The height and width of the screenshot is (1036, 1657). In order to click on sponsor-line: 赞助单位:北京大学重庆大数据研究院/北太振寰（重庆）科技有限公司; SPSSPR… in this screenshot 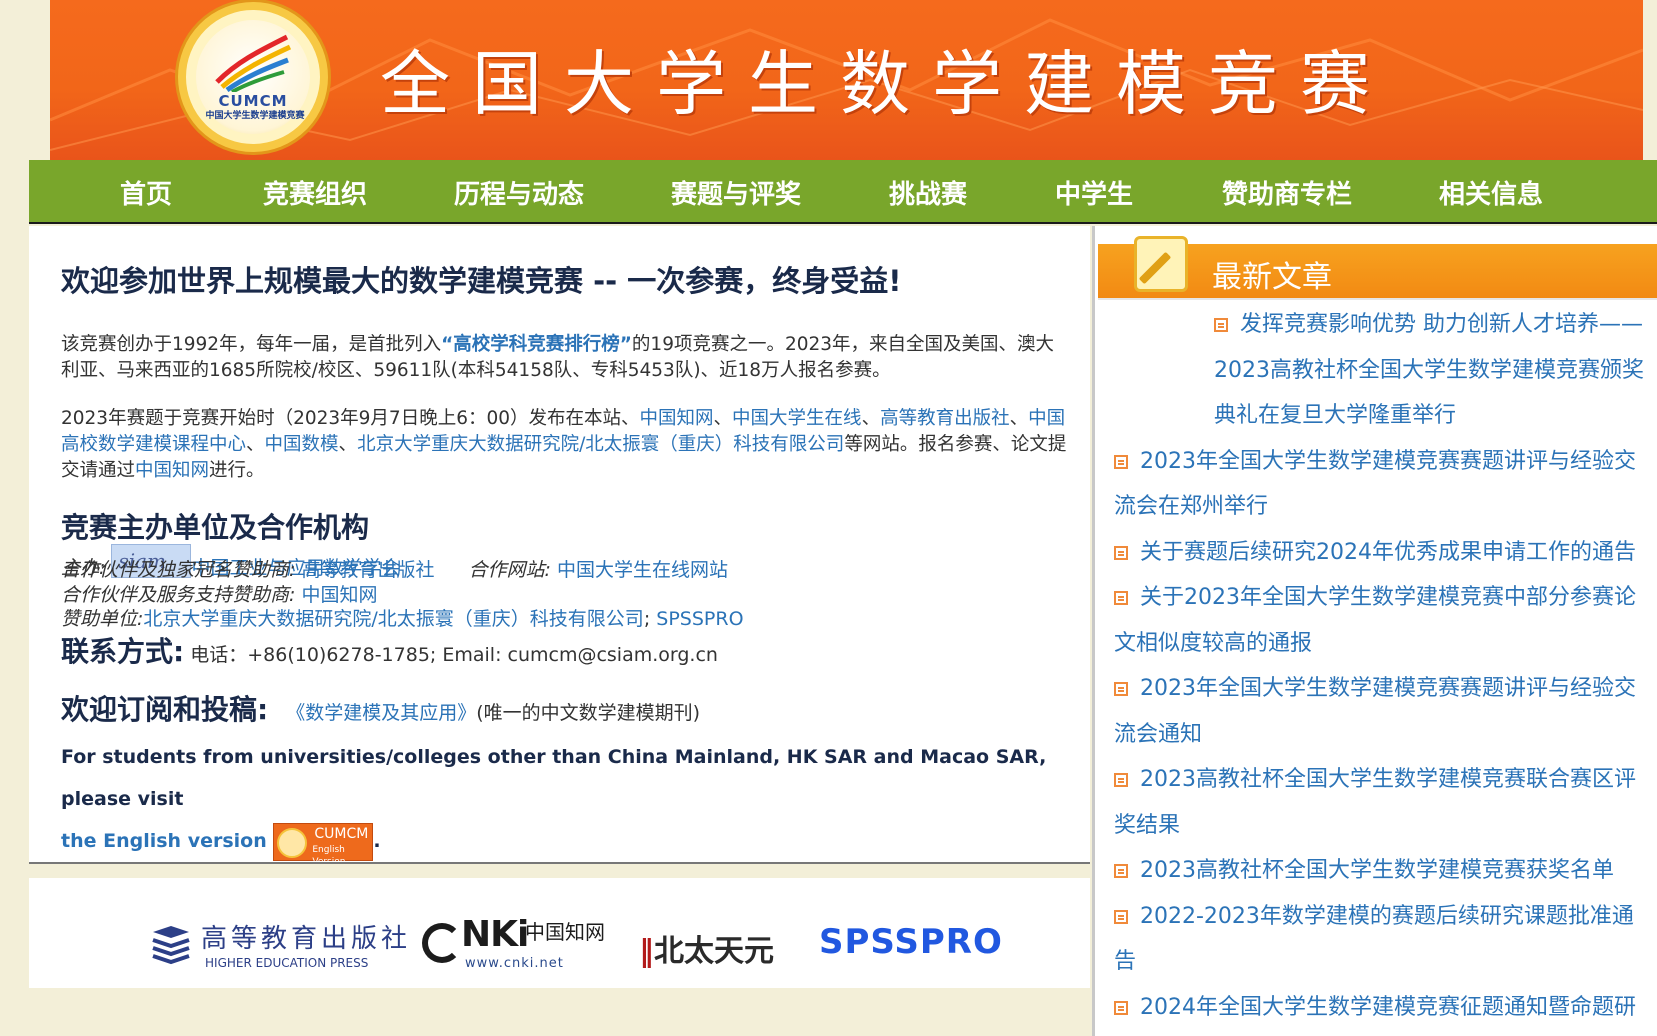, I will do `click(402, 617)`.